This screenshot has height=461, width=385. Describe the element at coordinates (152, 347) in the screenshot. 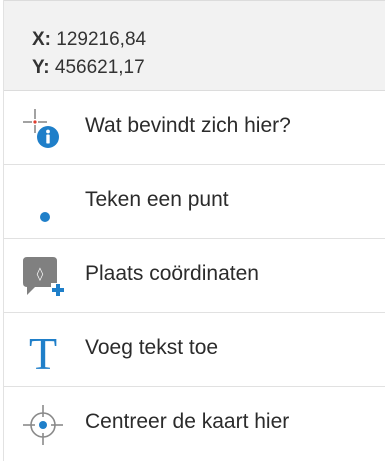

I see `menu-item-label: Voeg tekst toe` at that location.